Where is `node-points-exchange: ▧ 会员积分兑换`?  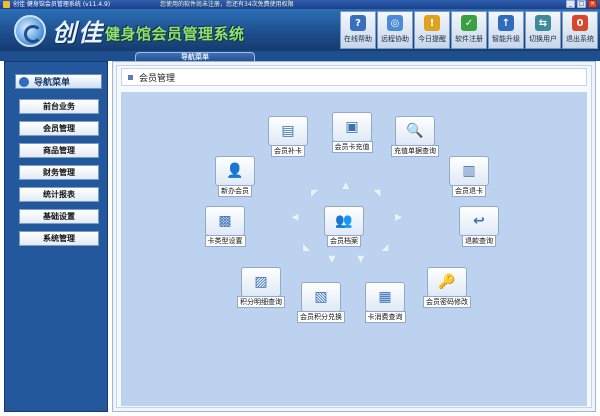
node-points-exchange: ▧ 会员积分兑换 is located at coordinates (321, 302).